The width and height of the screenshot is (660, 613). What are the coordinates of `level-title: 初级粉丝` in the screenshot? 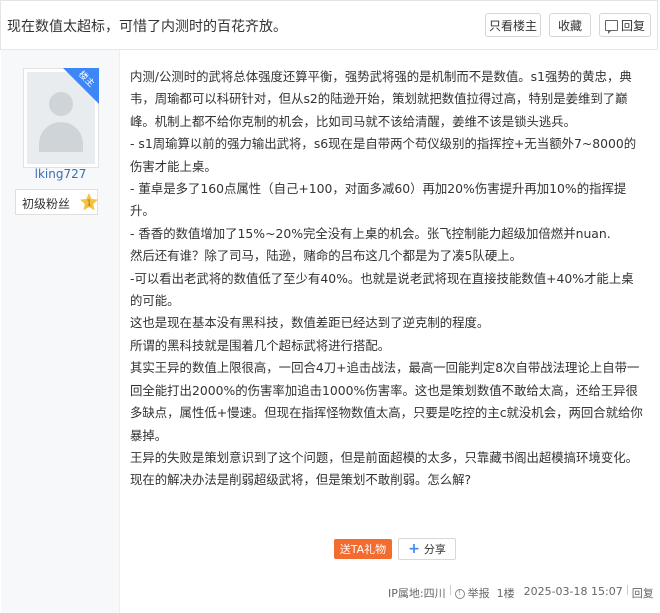 It's located at (46, 204).